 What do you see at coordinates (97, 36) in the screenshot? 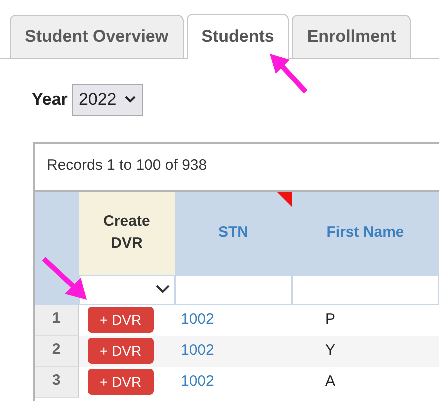
I see `tab: Student Overview` at bounding box center [97, 36].